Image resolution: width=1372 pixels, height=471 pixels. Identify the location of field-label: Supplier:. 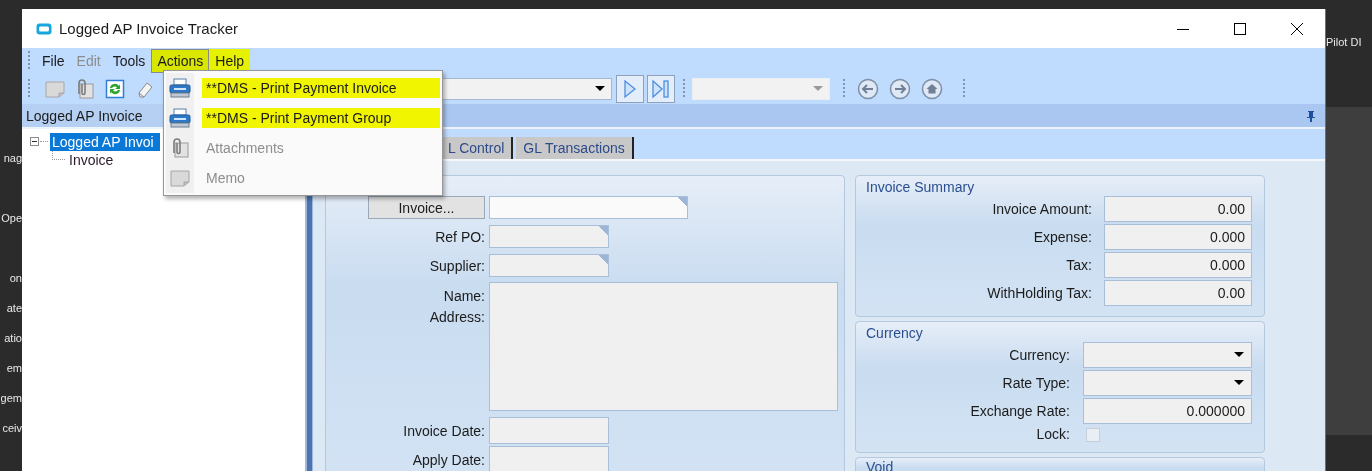
(457, 265).